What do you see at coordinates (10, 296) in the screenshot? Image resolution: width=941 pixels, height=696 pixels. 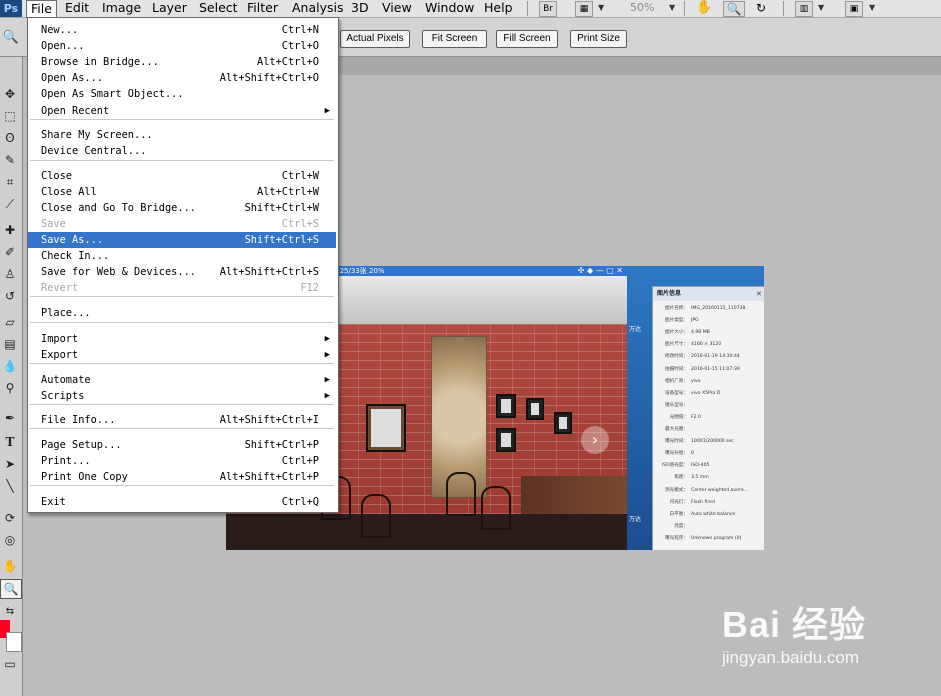 I see `history-brush-tool-icon: ↺` at bounding box center [10, 296].